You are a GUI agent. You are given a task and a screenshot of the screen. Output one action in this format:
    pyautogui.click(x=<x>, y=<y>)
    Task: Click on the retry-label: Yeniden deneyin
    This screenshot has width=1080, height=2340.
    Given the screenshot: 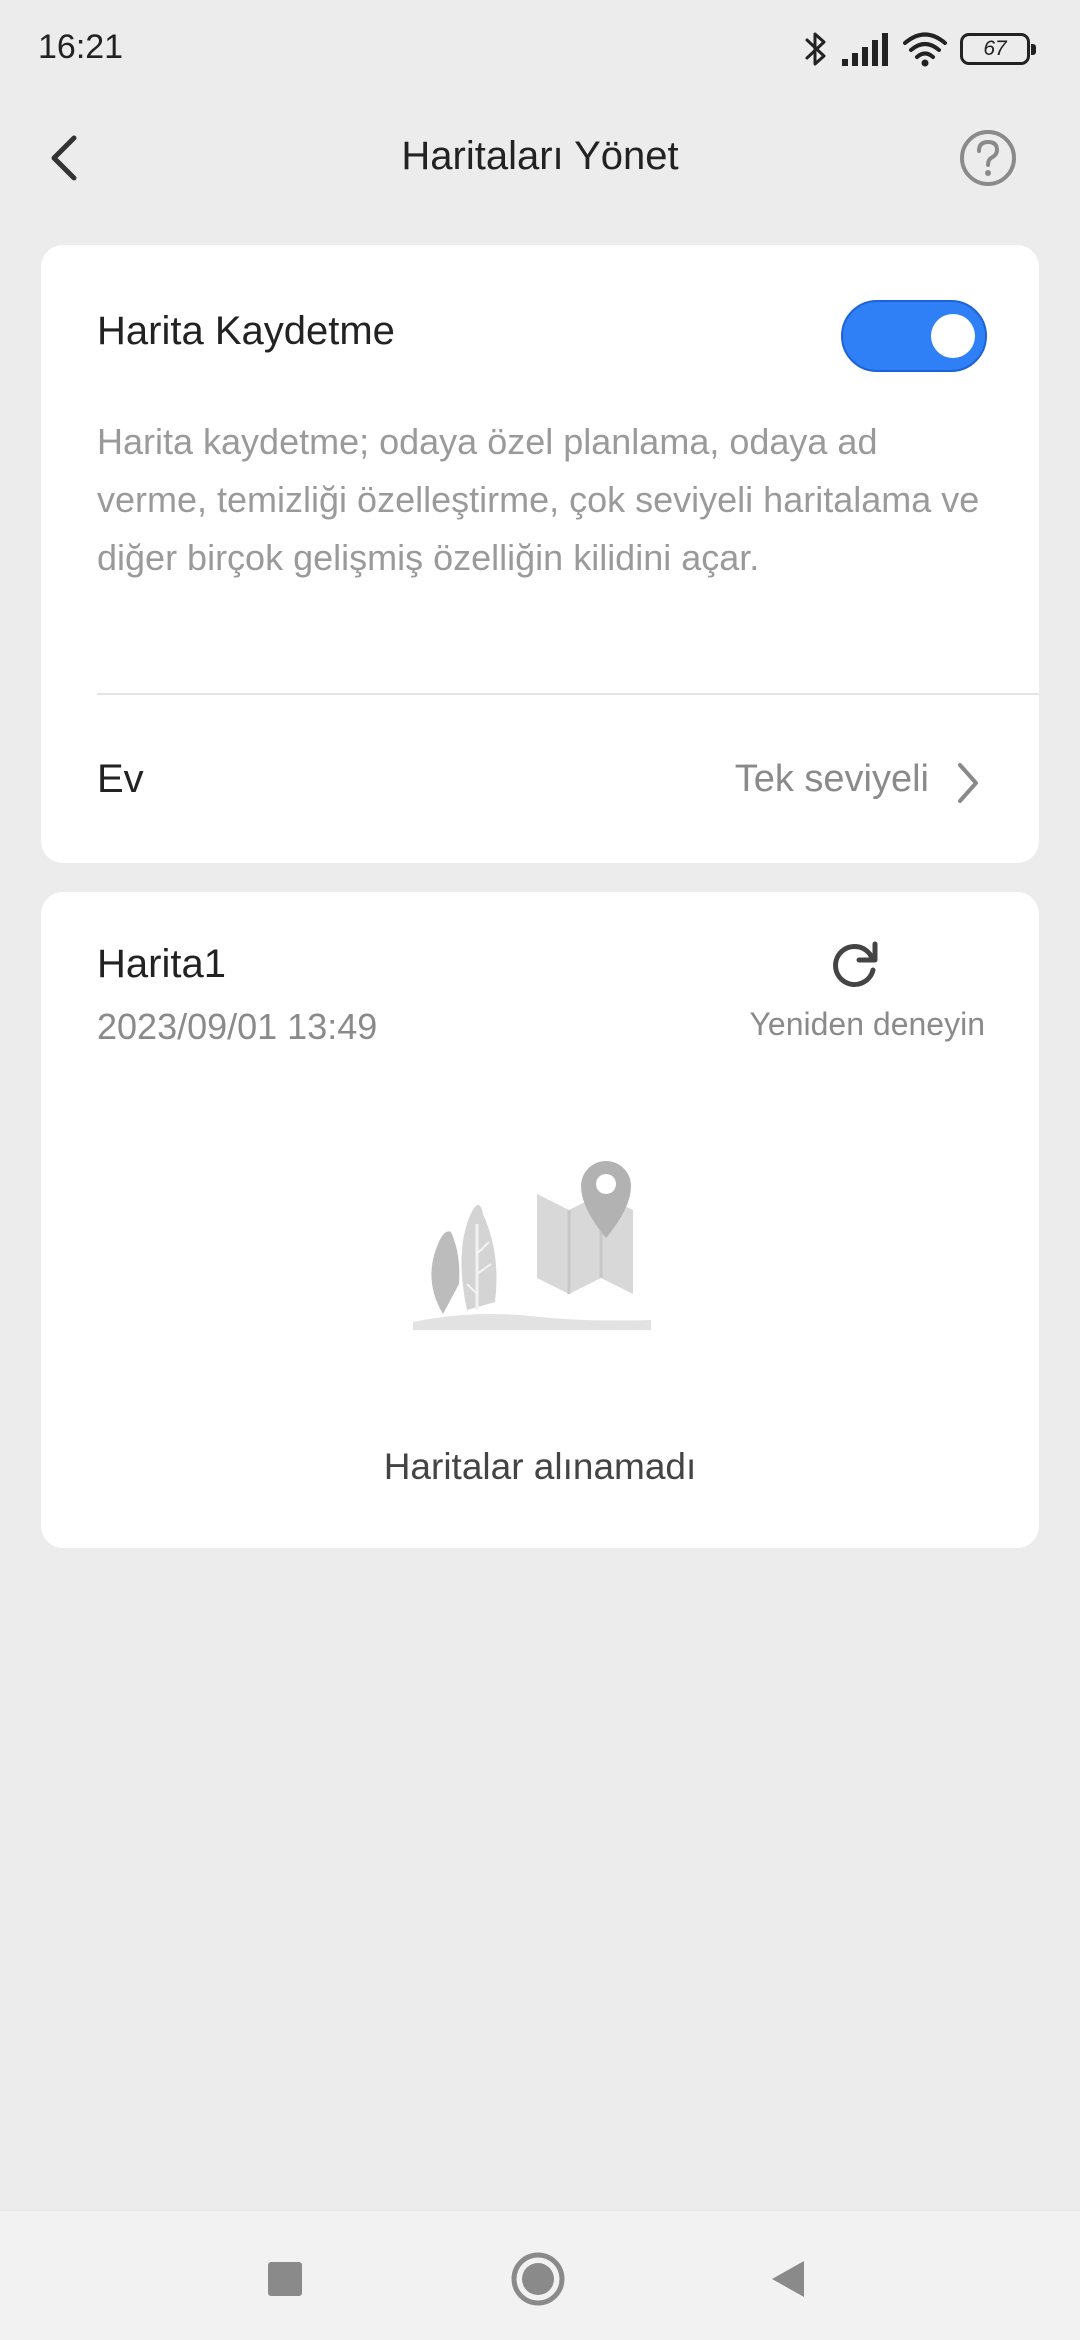 What is the action you would take?
    pyautogui.click(x=867, y=1024)
    